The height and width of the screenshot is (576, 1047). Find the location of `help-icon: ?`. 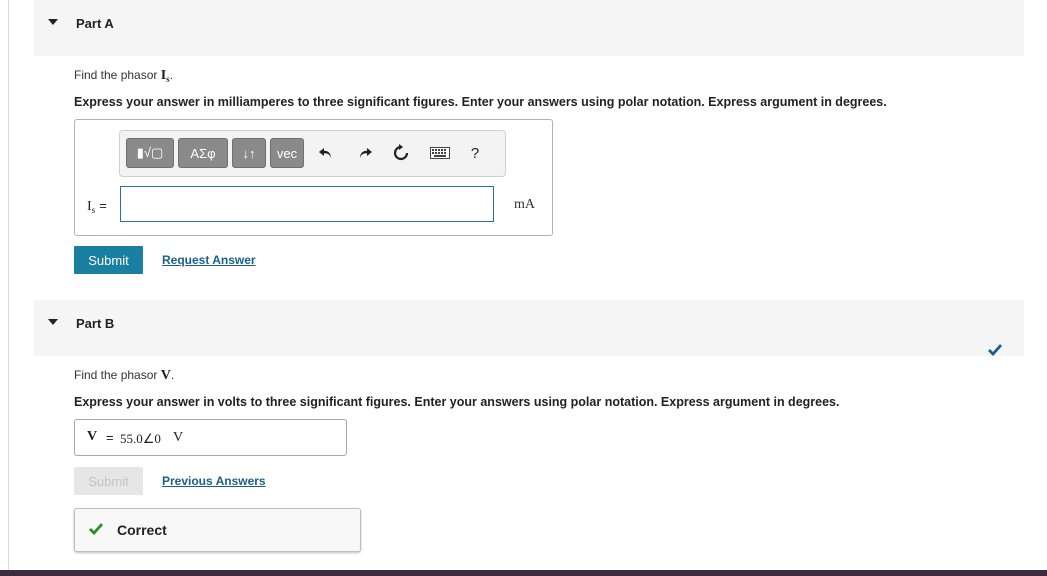

help-icon: ? is located at coordinates (475, 153).